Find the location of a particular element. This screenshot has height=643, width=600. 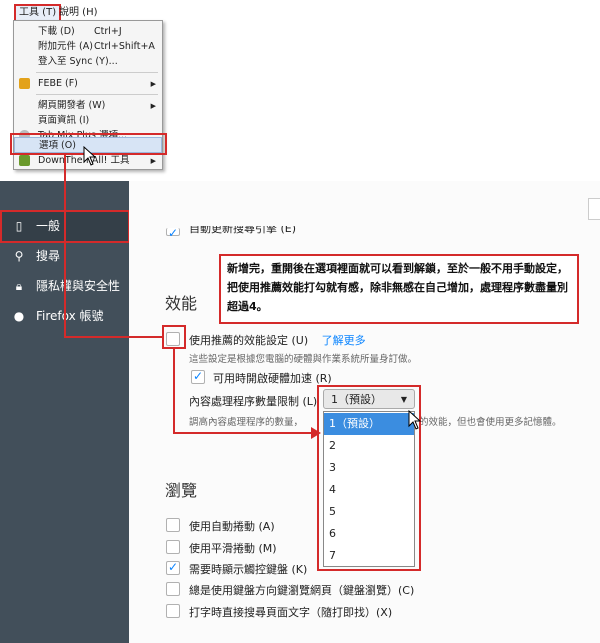

annotation-highlight-dropdown is located at coordinates (369, 478).